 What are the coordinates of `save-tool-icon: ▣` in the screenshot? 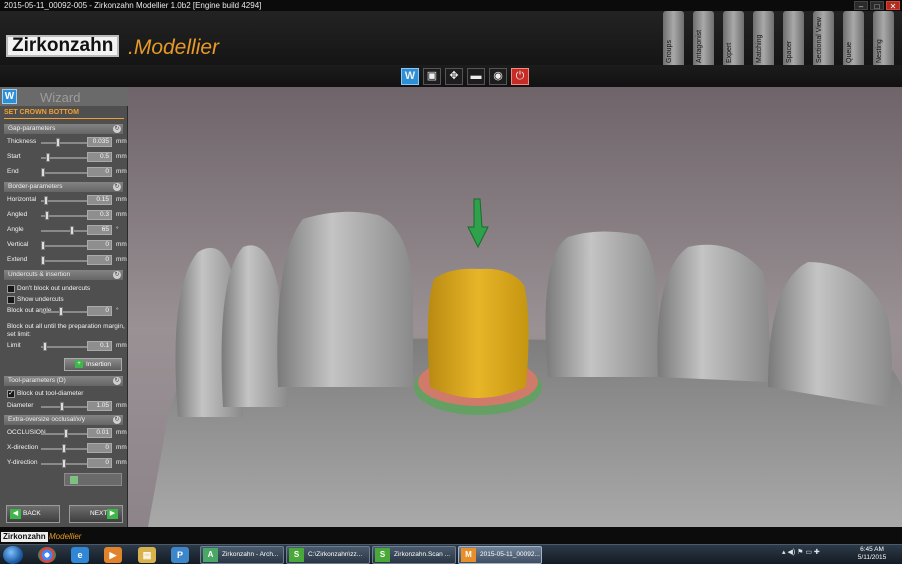 It's located at (432, 76).